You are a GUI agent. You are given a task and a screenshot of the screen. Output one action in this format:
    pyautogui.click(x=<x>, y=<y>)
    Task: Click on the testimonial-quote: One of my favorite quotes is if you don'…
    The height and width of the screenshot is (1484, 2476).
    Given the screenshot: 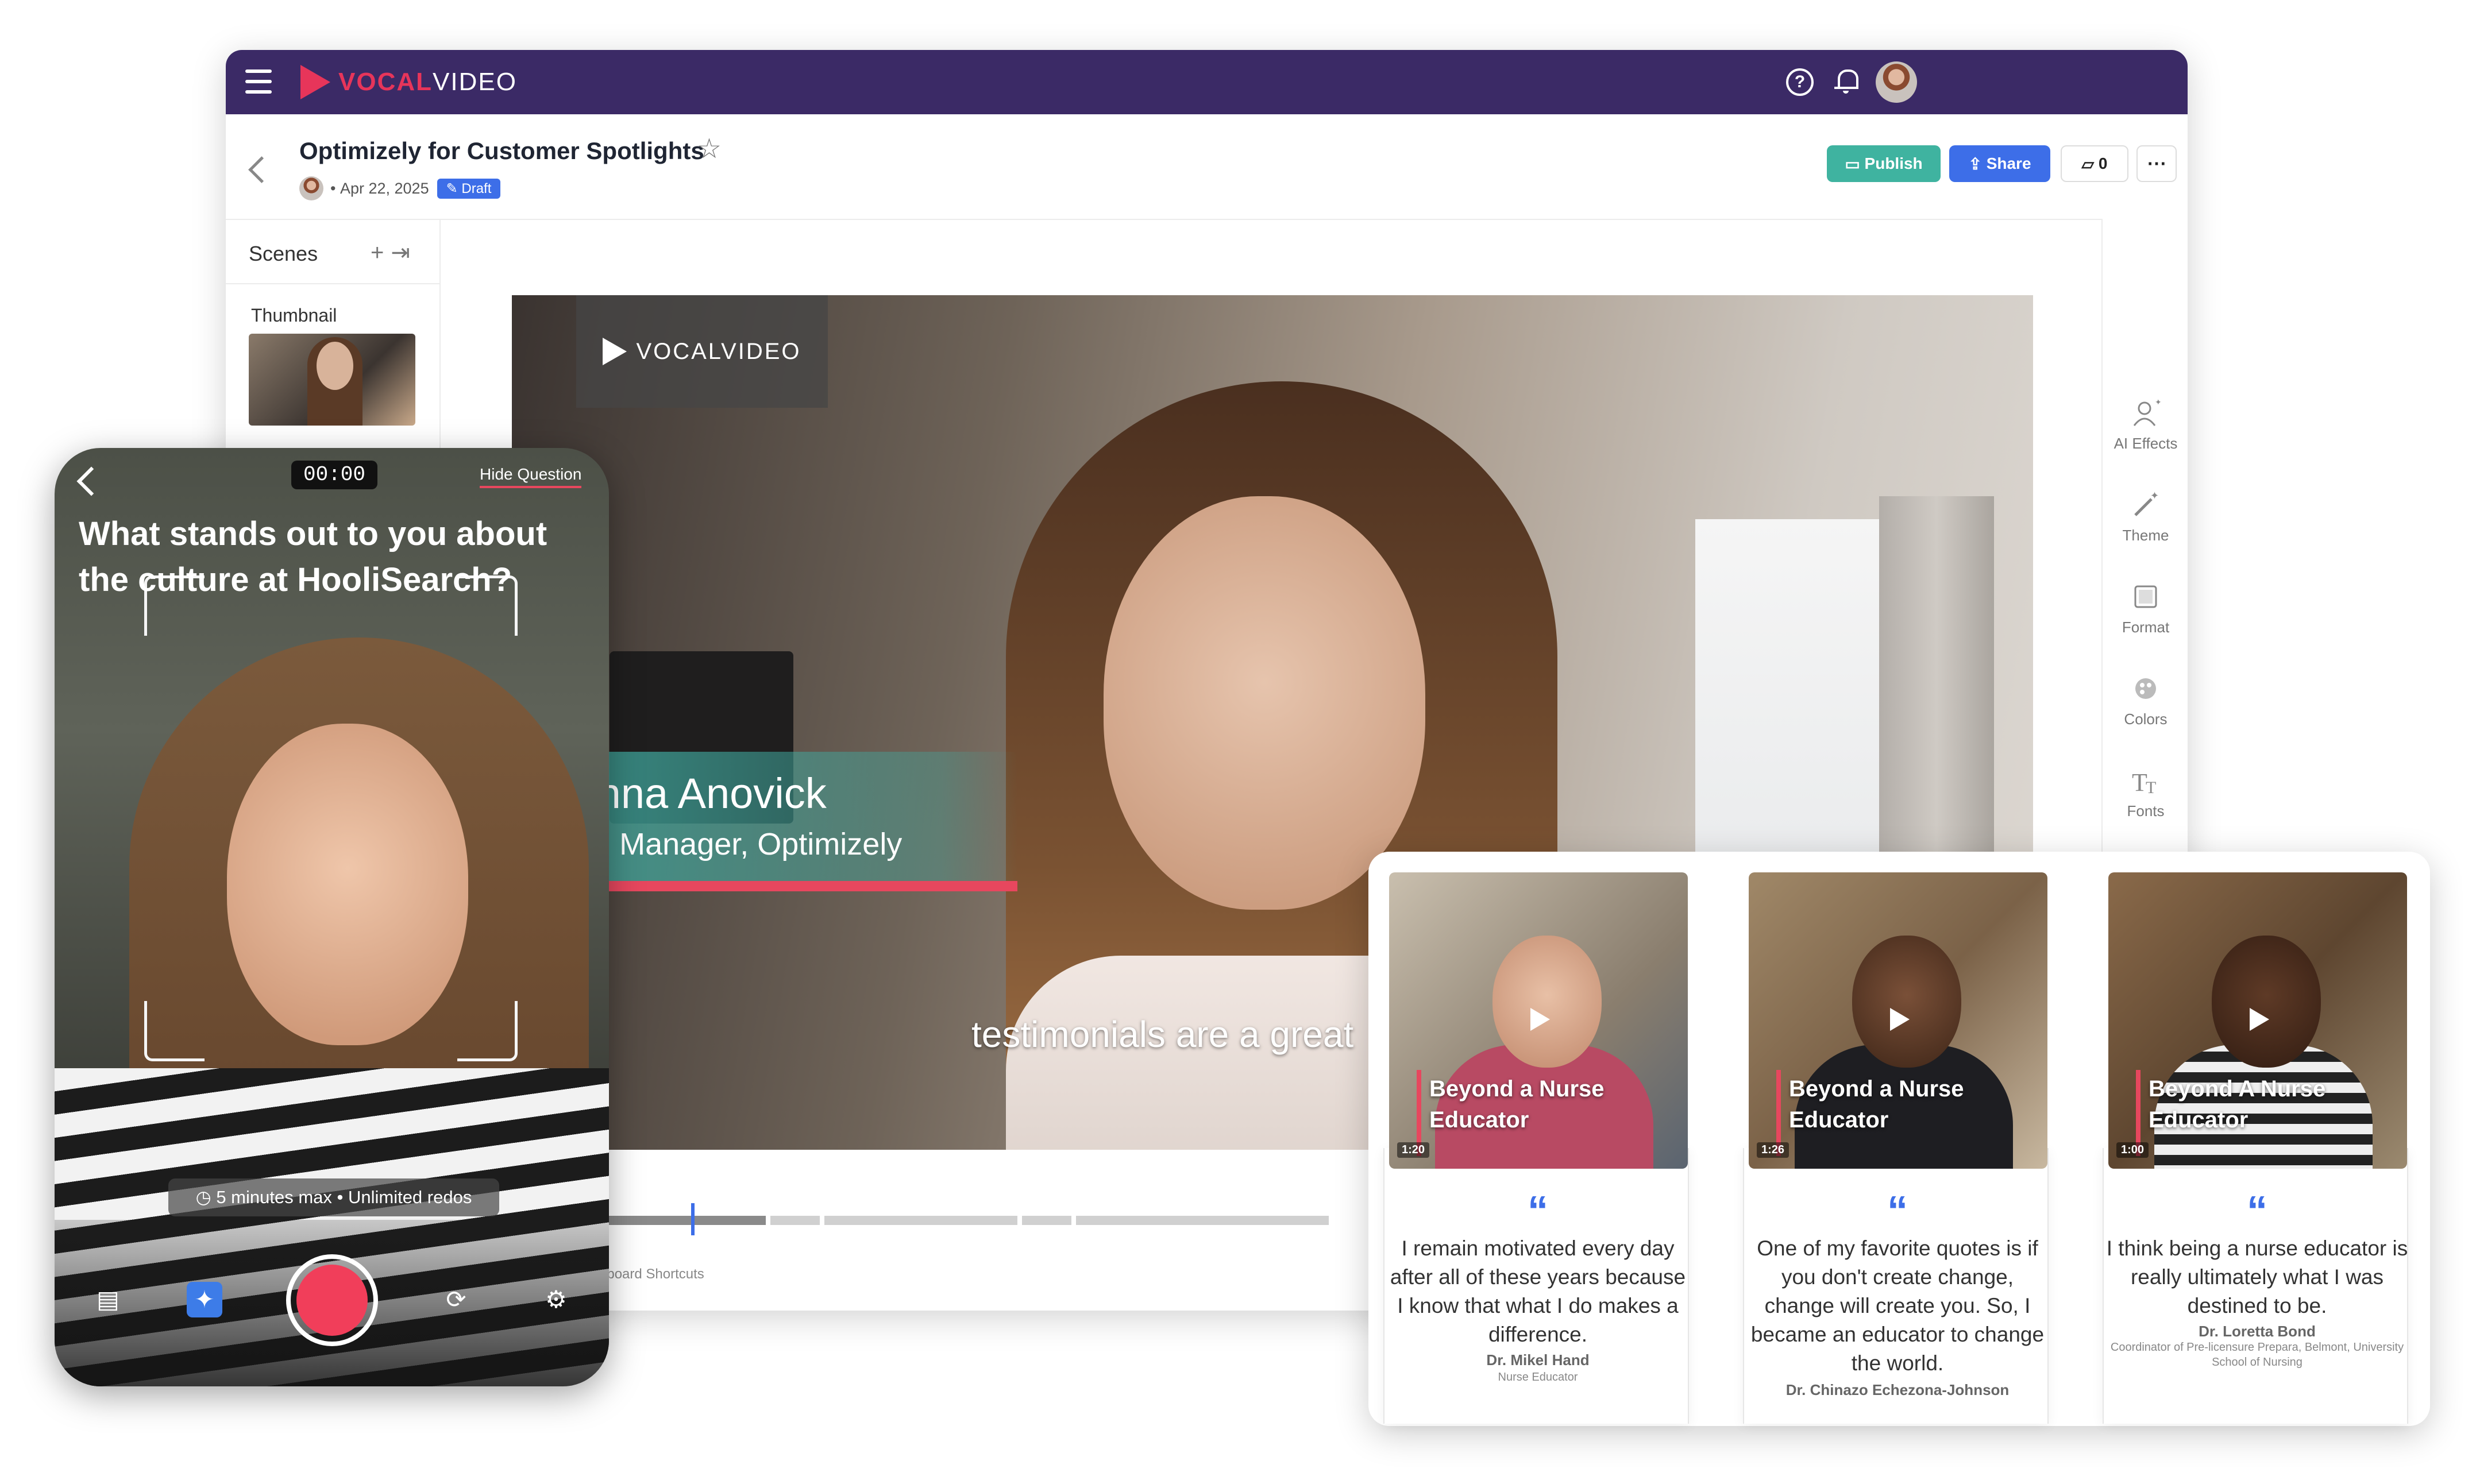 What is the action you would take?
    pyautogui.click(x=1897, y=1305)
    